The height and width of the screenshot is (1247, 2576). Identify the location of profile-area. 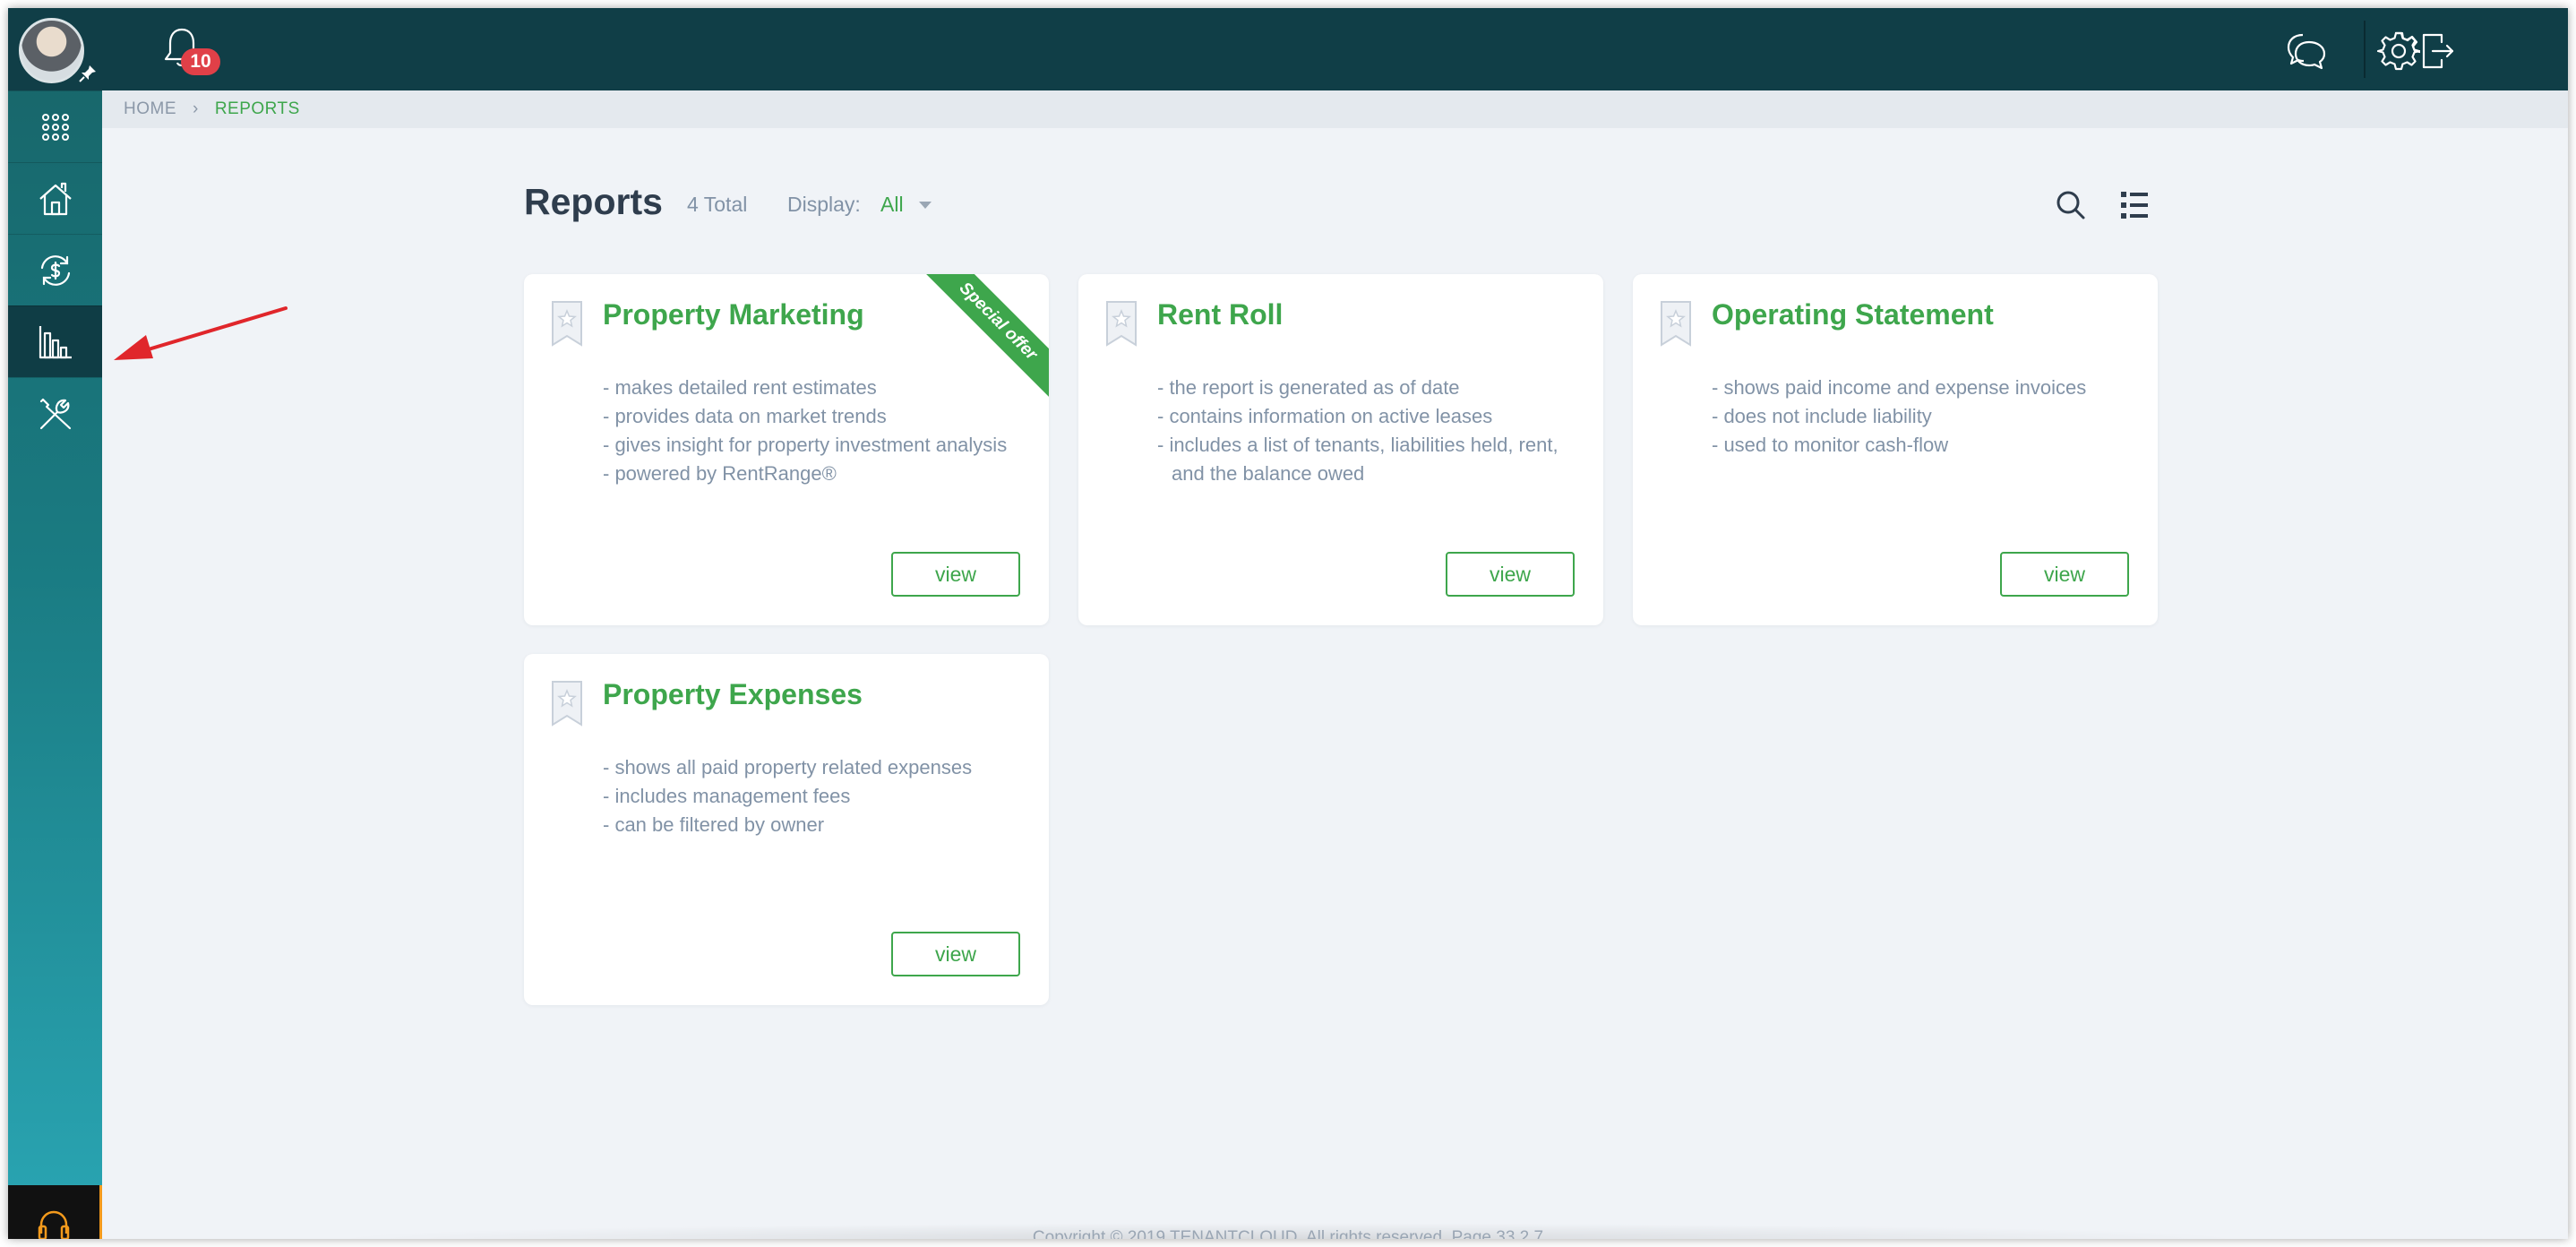
(55, 49).